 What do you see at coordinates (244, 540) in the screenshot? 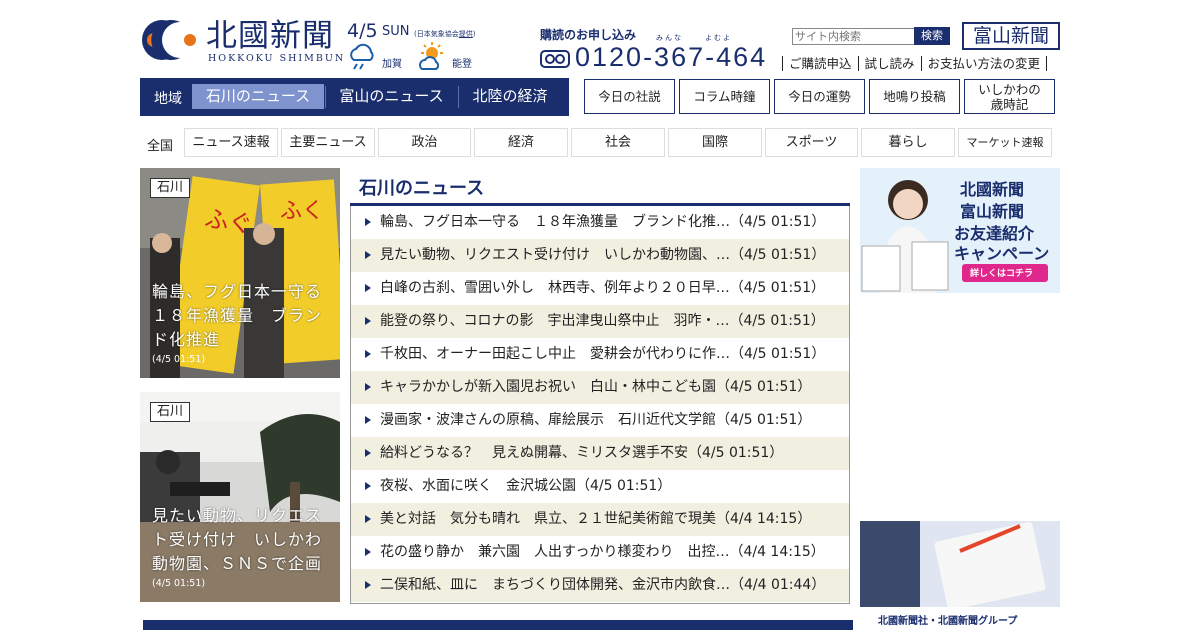
I see `photo-story-caption: 見たい動物、リクエスト受け付け いしかわ動物園、ＳＮＳで企画` at bounding box center [244, 540].